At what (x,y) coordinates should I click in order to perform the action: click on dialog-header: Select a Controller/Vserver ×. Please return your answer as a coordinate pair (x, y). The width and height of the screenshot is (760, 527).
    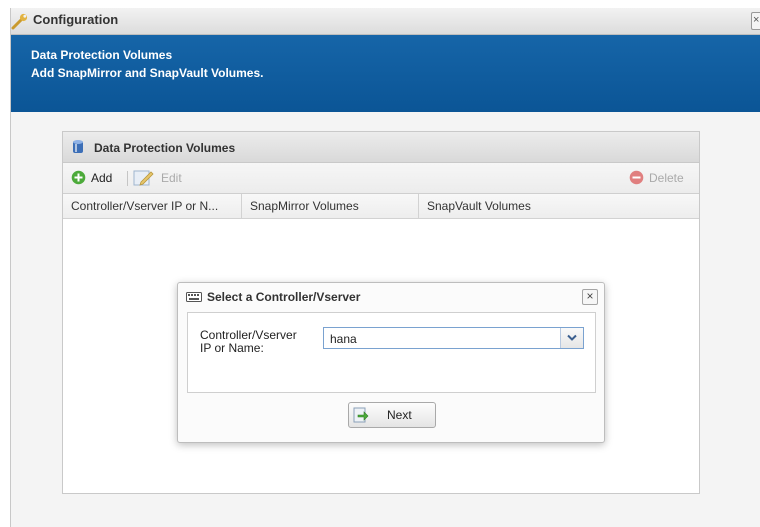
    Looking at the image, I should click on (391, 297).